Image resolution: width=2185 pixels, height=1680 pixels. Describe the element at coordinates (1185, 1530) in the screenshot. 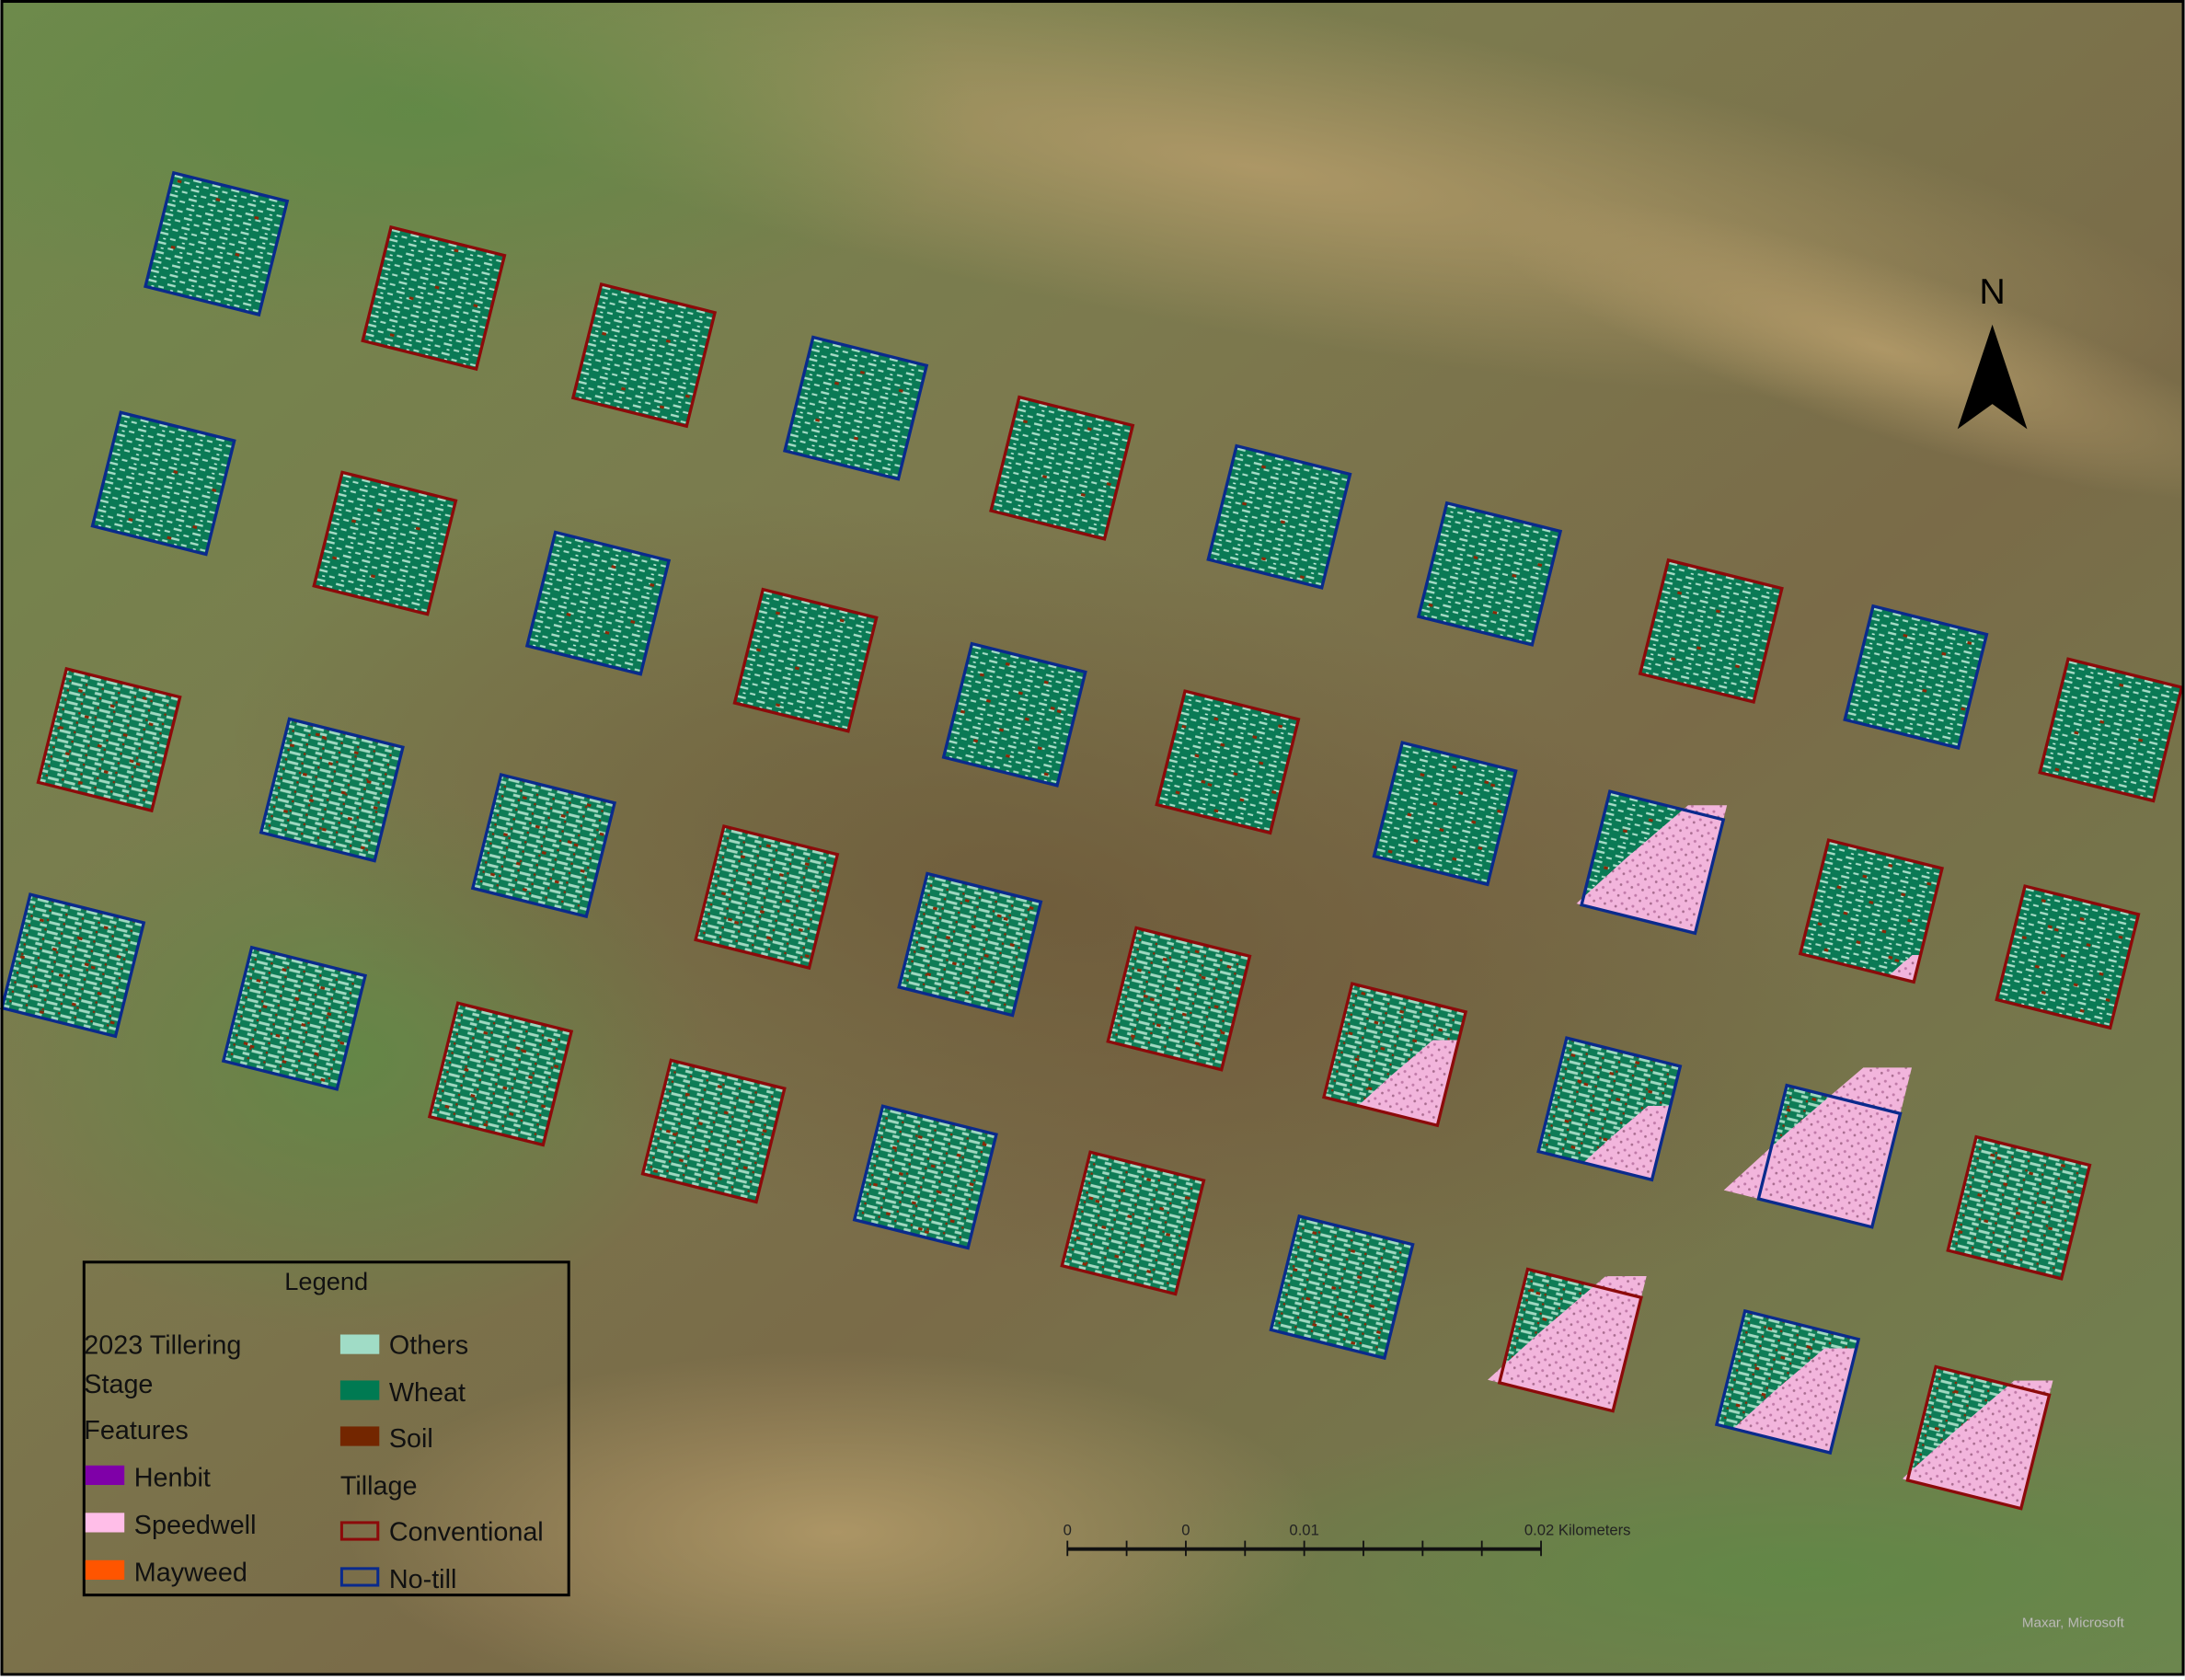

I see `scale-label-1: 0` at that location.